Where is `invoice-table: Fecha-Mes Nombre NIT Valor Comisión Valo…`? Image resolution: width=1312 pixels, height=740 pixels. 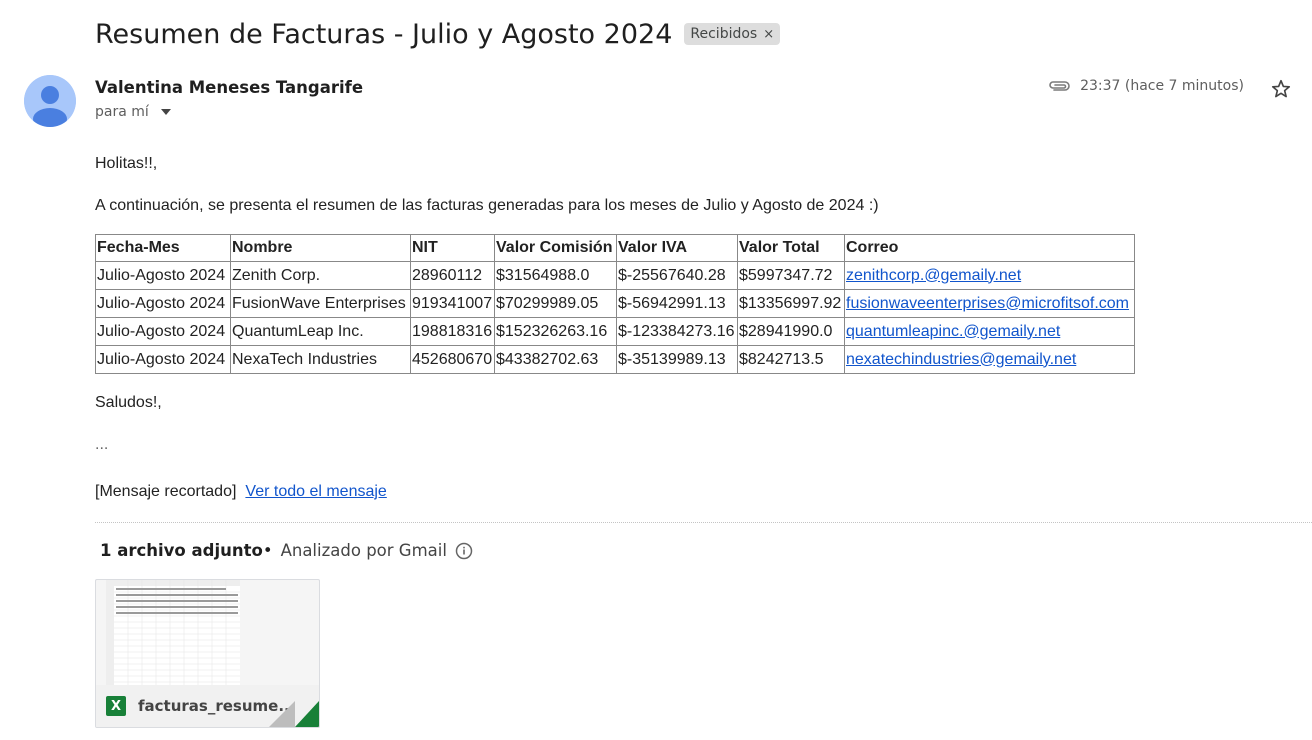 invoice-table: Fecha-Mes Nombre NIT Valor Comisión Valo… is located at coordinates (615, 304).